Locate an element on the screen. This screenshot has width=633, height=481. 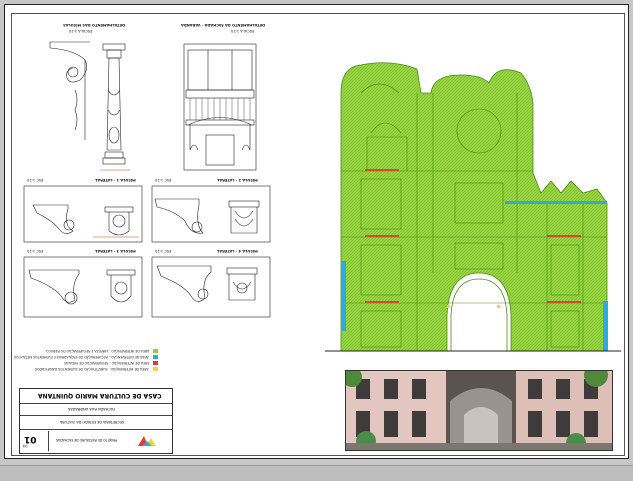
title-drawing: FACHADA RUA ANDRADAS is located at coordinates (92, 409).